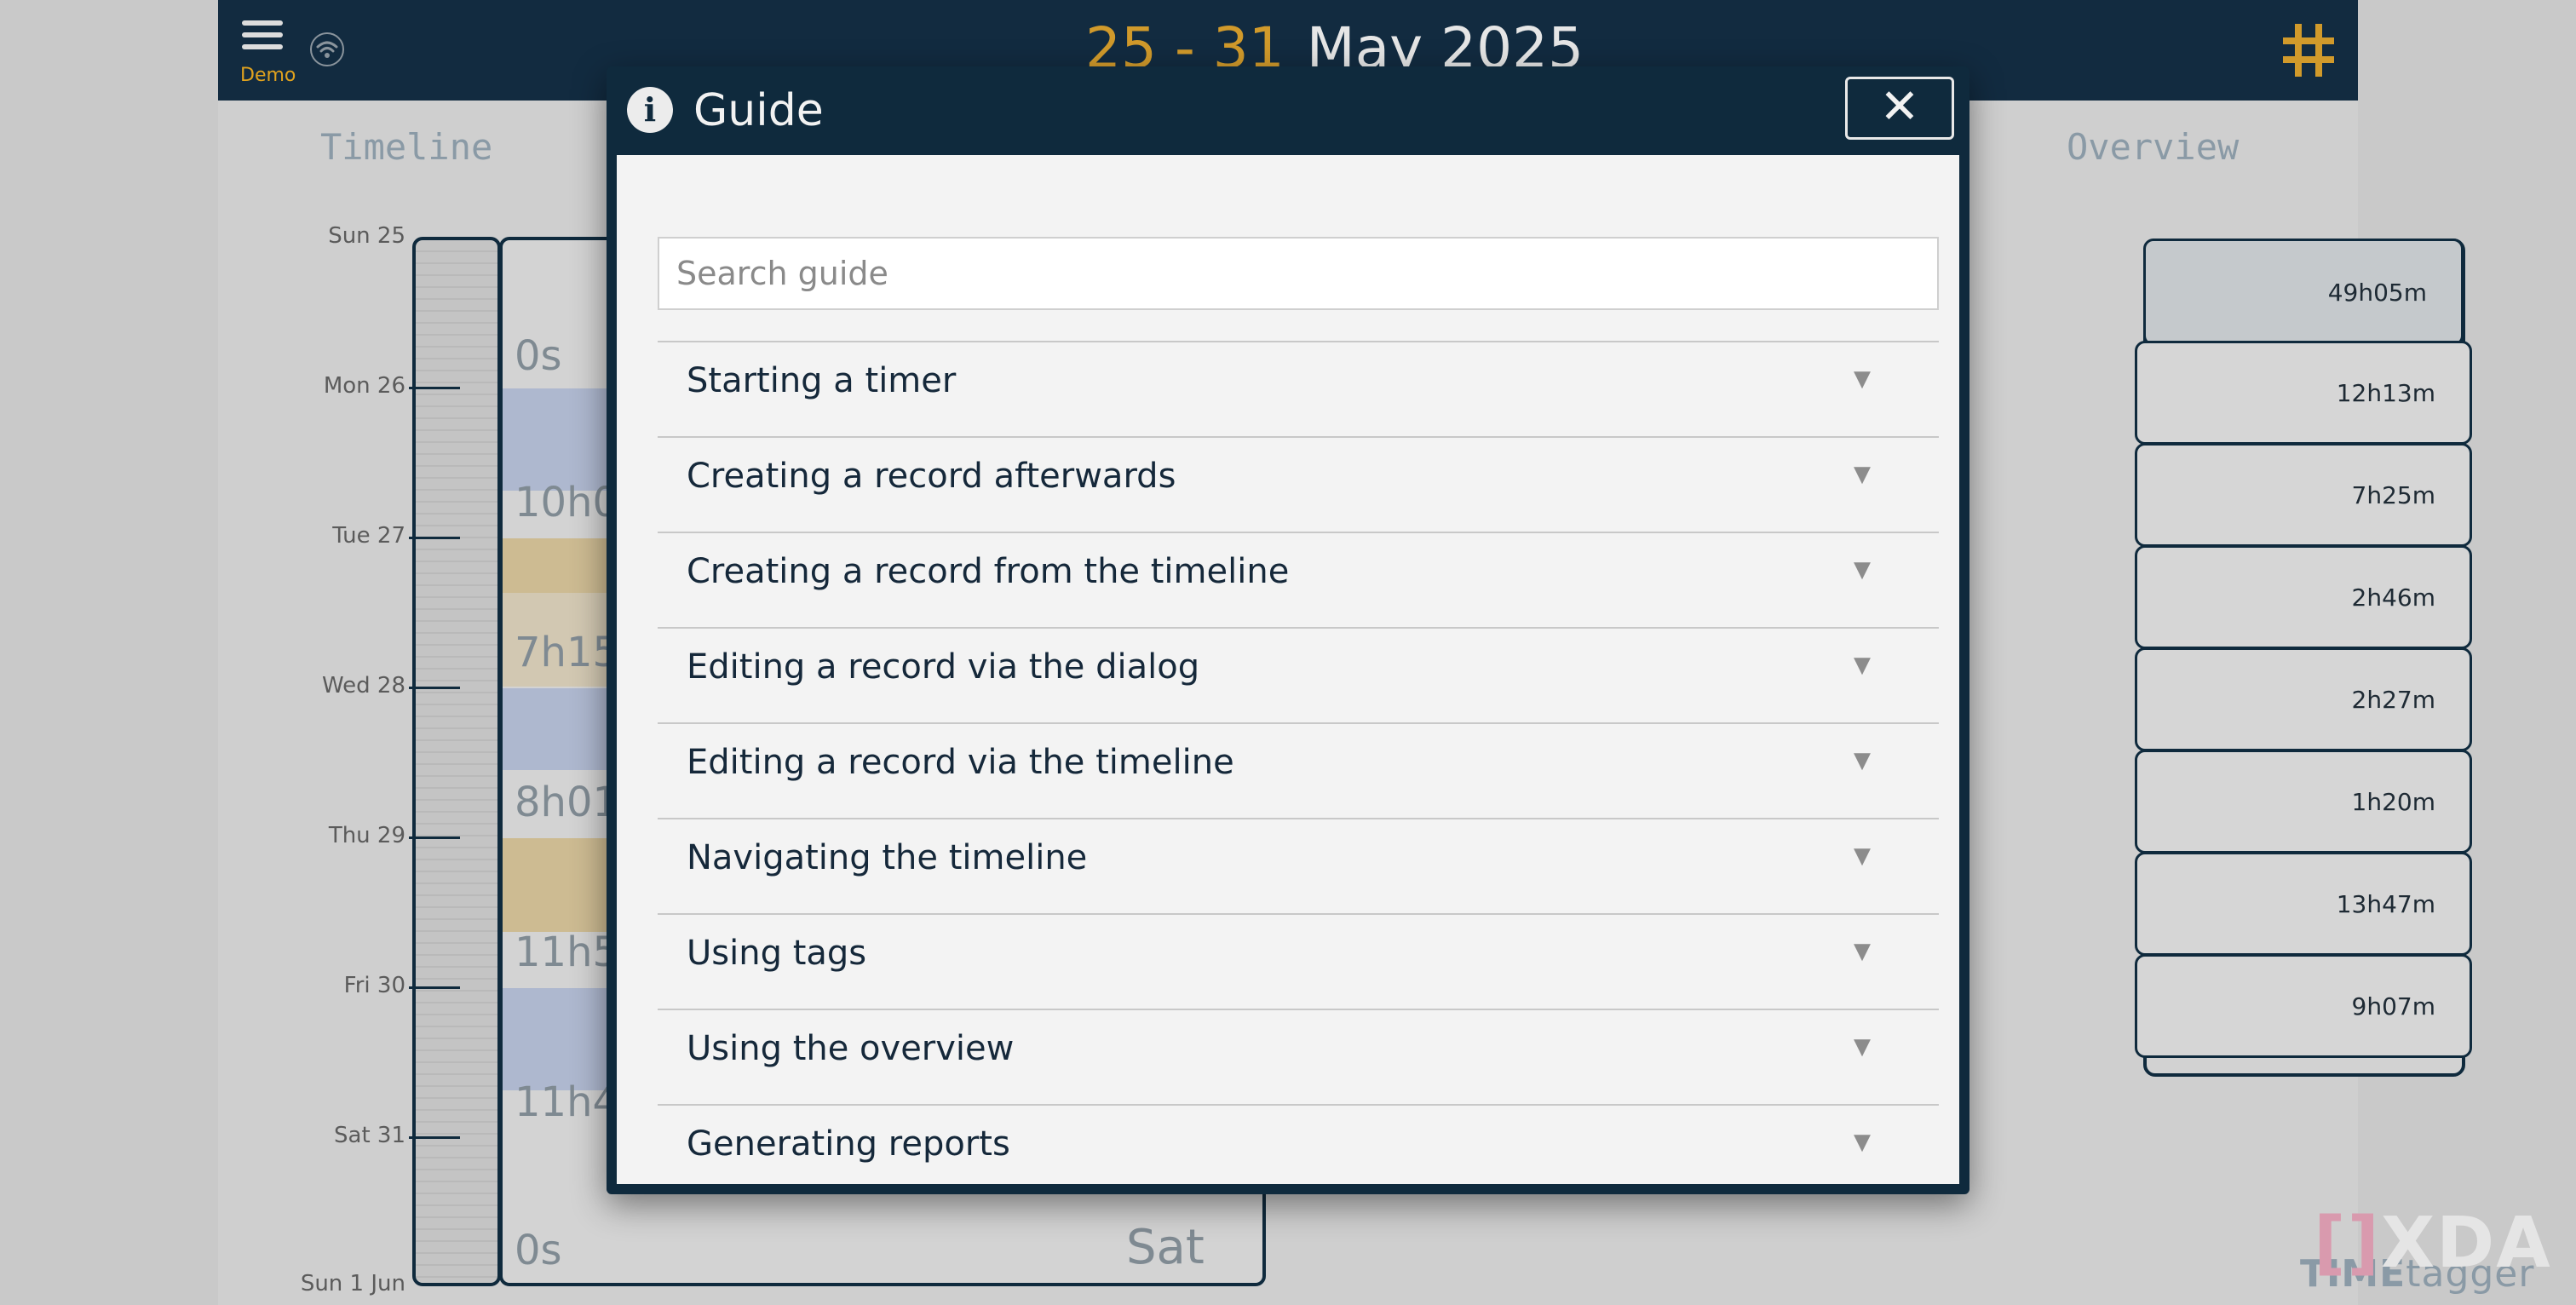  I want to click on guide-topic-generating-reports: Generating reports ▼, so click(1299, 1151).